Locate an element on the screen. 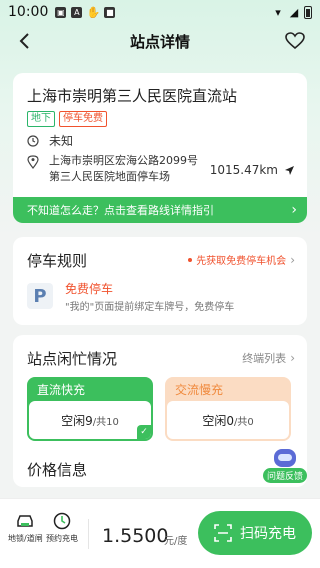  hand-icon: ✋ is located at coordinates (93, 12).